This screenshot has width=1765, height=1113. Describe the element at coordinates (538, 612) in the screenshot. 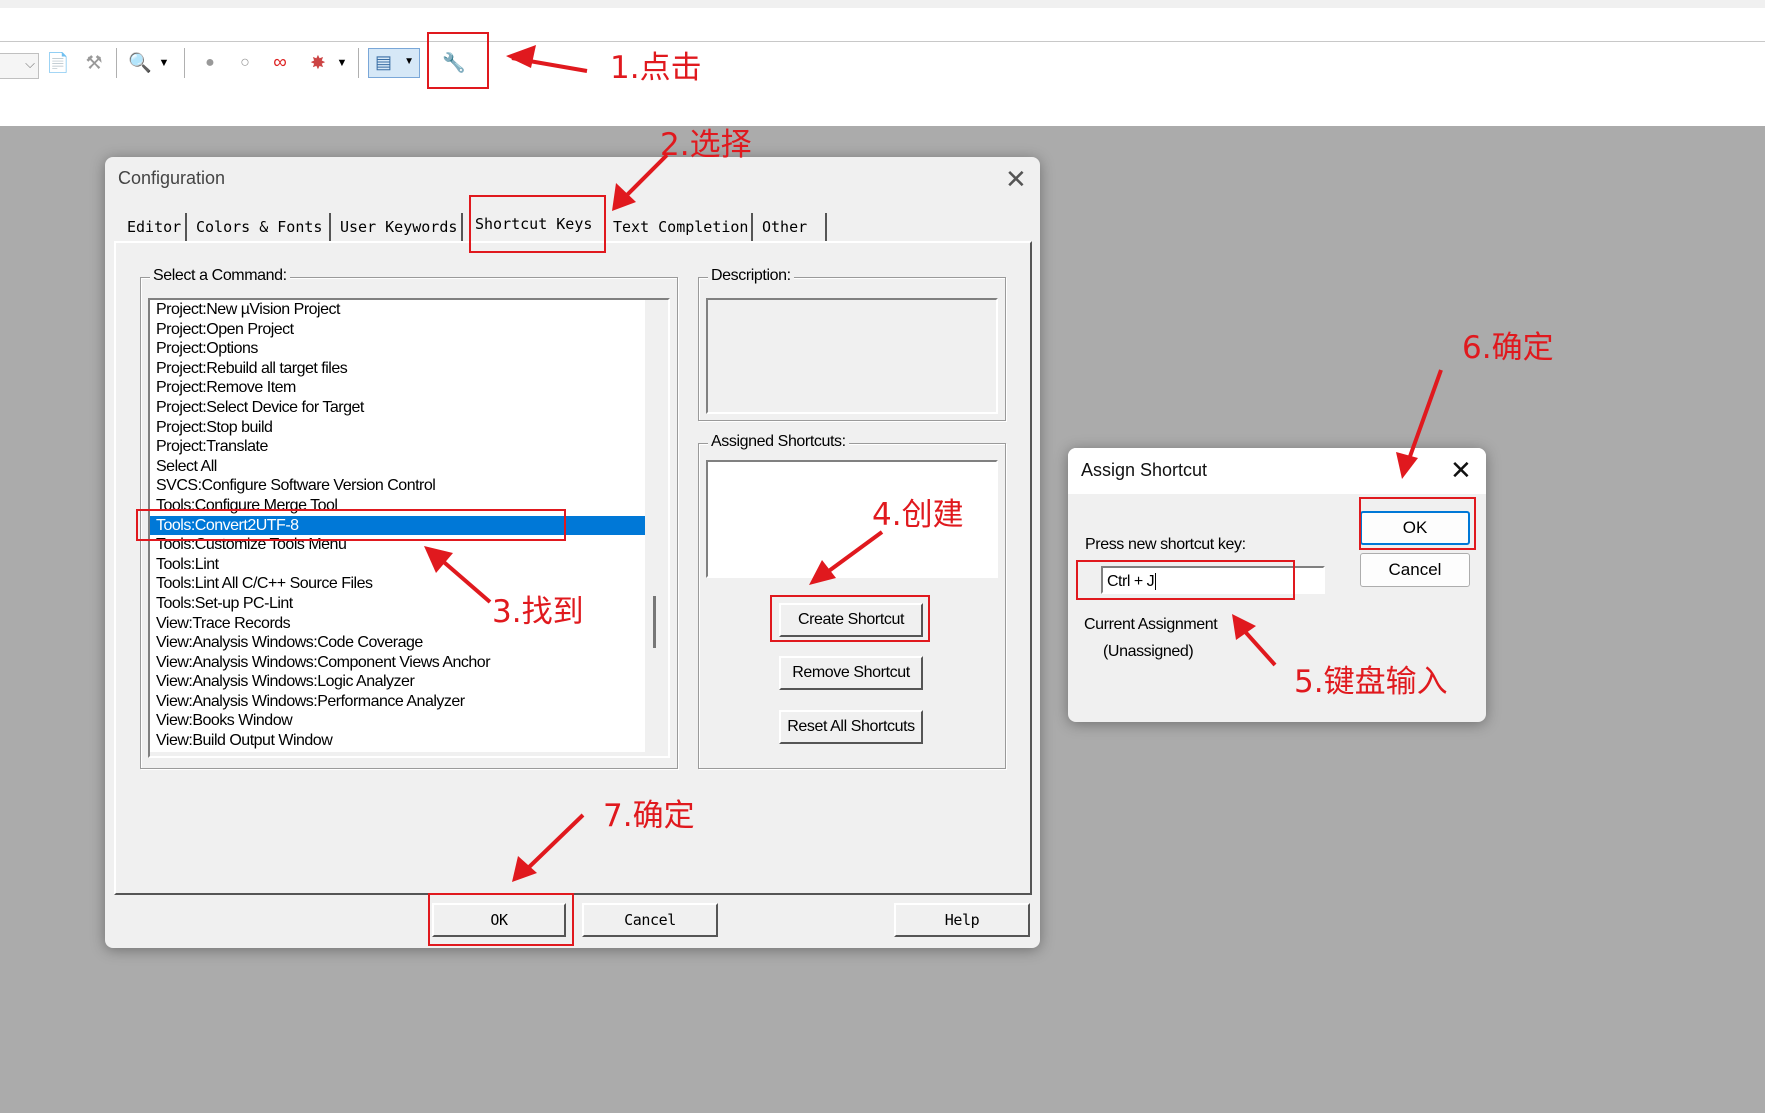

I see `annotation-step3: 3.找到` at that location.